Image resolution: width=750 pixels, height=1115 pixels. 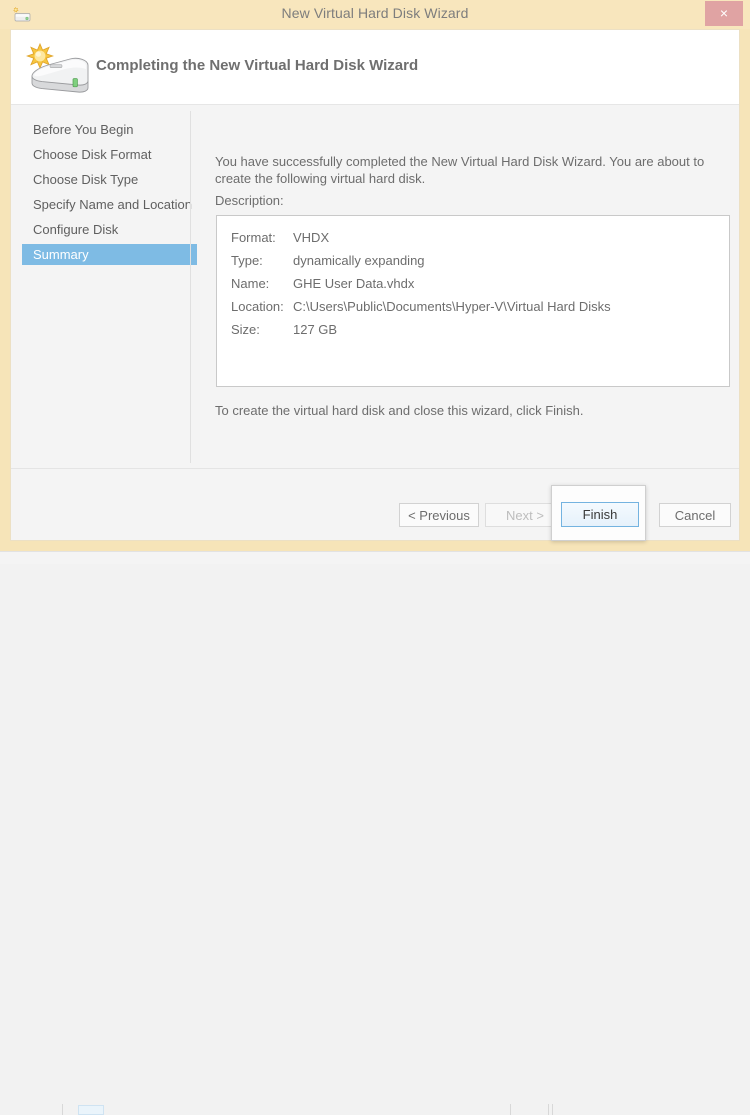 I want to click on description-key: Format:, so click(x=262, y=237).